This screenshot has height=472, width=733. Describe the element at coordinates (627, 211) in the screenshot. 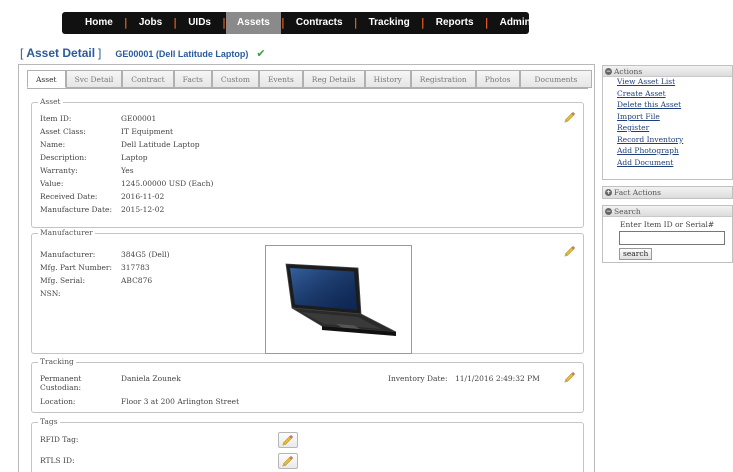

I see `search-title: Search` at that location.